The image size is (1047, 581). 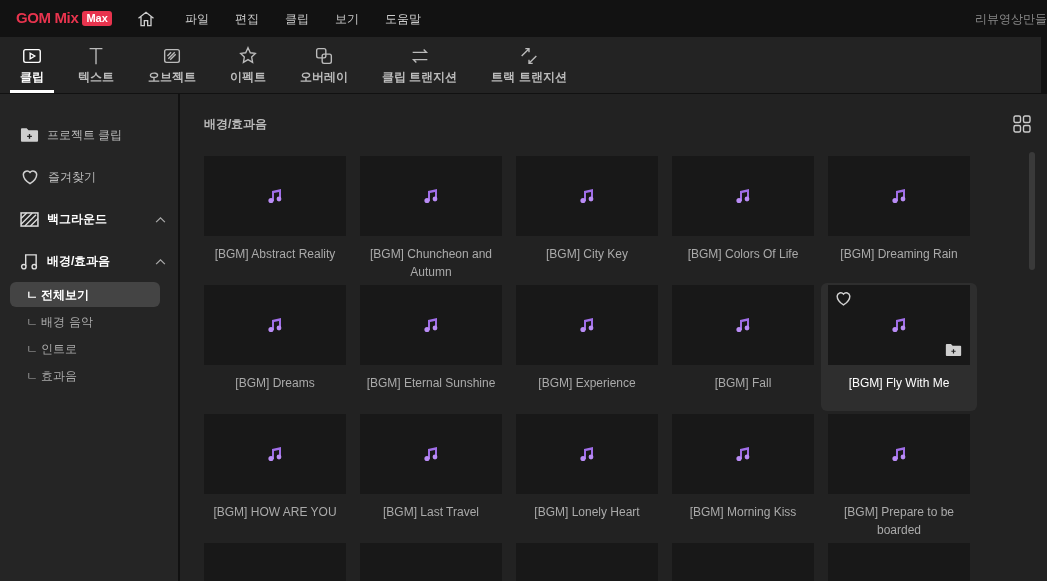 I want to click on clip-title: [BGM] Morning Kiss, so click(x=743, y=512).